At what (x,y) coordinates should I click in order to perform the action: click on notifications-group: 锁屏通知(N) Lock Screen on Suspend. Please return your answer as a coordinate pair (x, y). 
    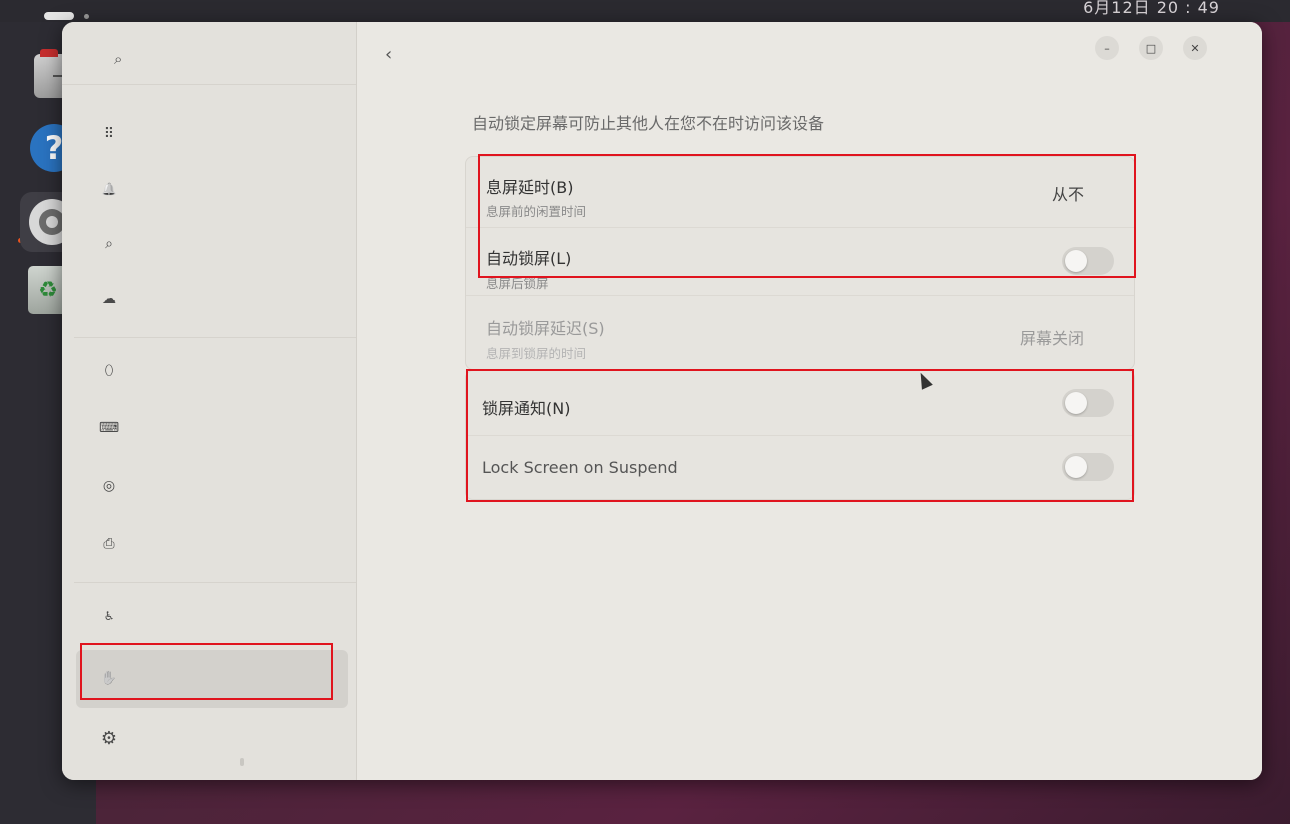
    Looking at the image, I should click on (800, 435).